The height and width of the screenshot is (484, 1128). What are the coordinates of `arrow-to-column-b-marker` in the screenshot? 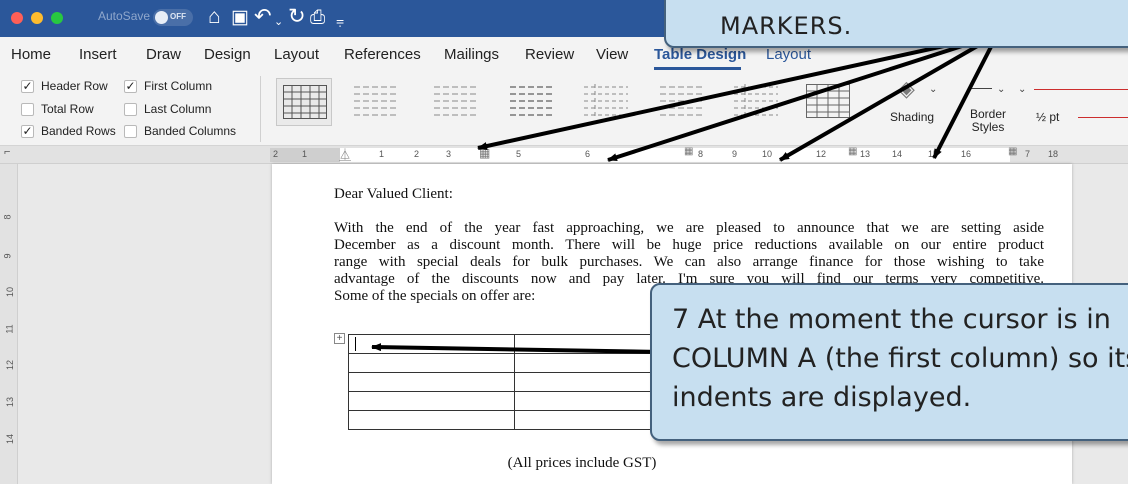 It's located at (799, 98).